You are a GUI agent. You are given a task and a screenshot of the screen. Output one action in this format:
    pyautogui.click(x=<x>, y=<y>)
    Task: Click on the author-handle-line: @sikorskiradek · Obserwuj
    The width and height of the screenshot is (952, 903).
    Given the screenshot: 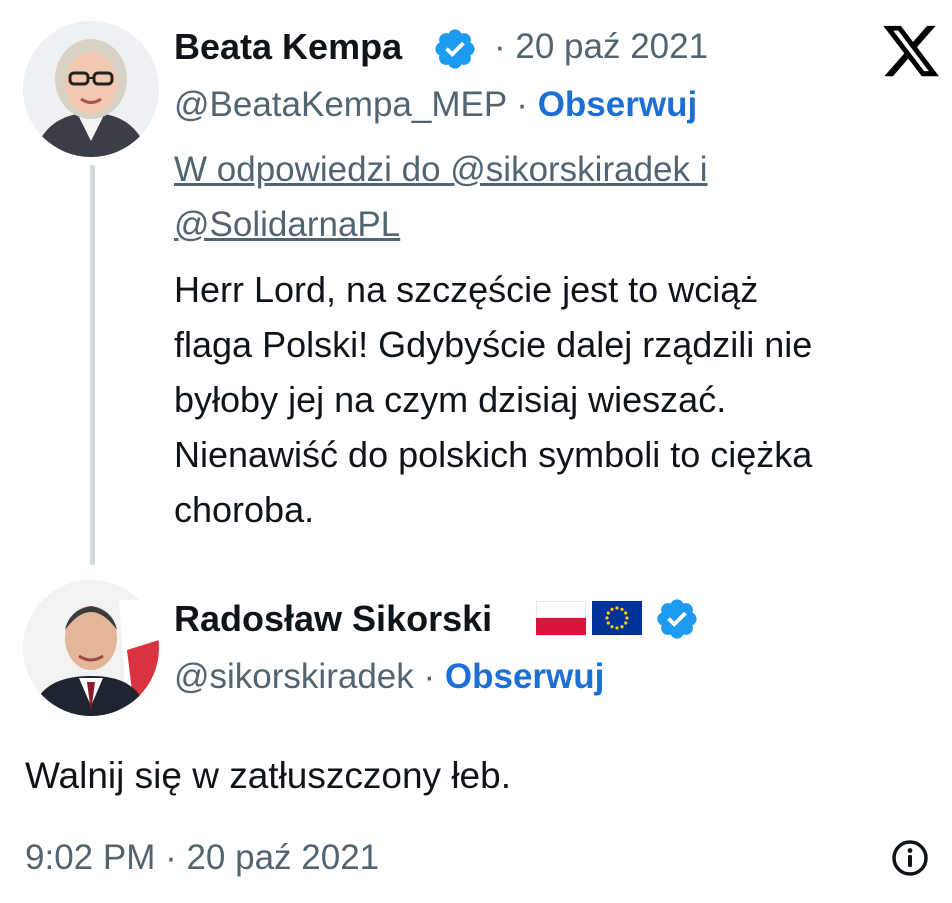 What is the action you would take?
    pyautogui.click(x=389, y=677)
    